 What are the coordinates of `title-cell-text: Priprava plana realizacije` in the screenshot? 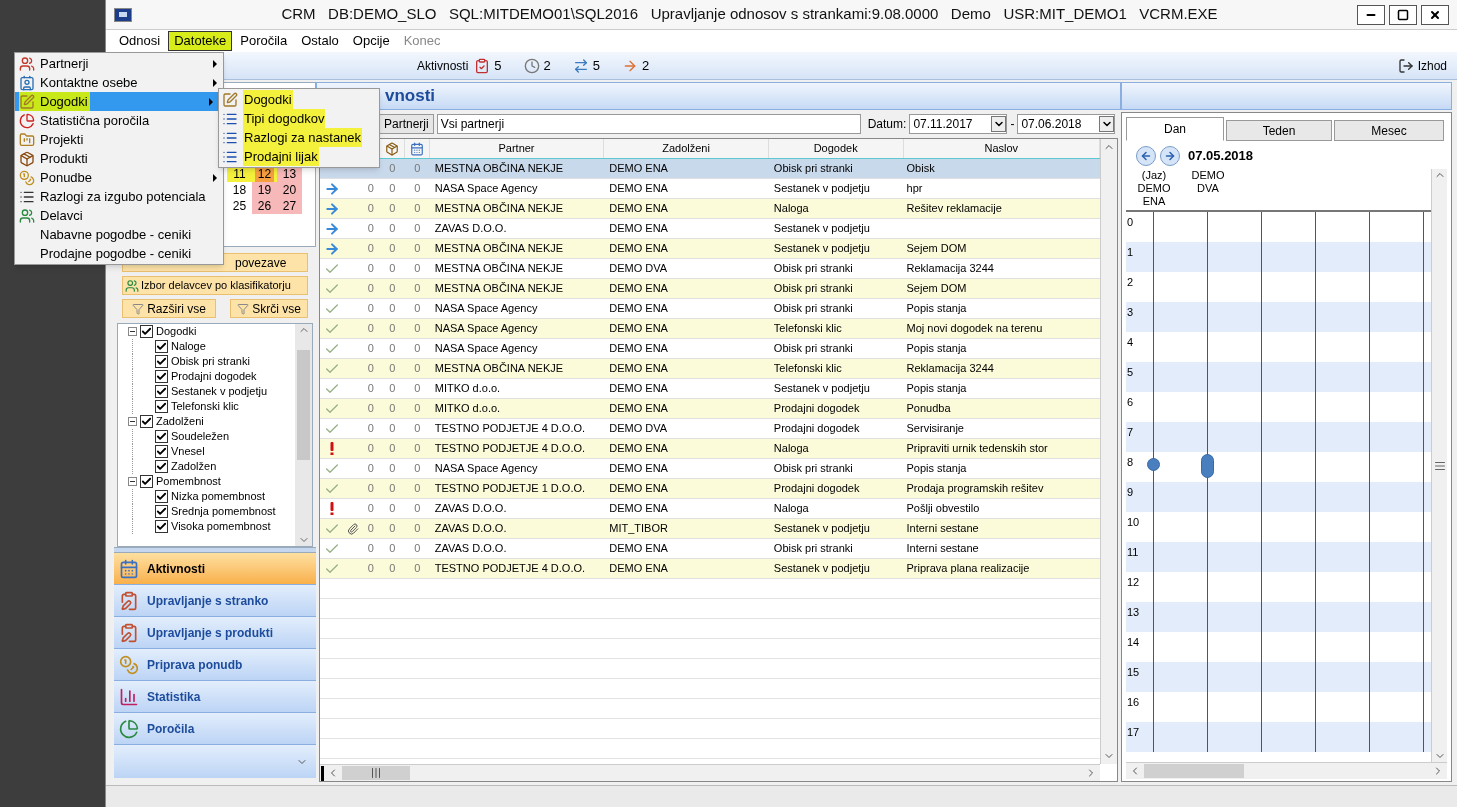 It's located at (968, 569).